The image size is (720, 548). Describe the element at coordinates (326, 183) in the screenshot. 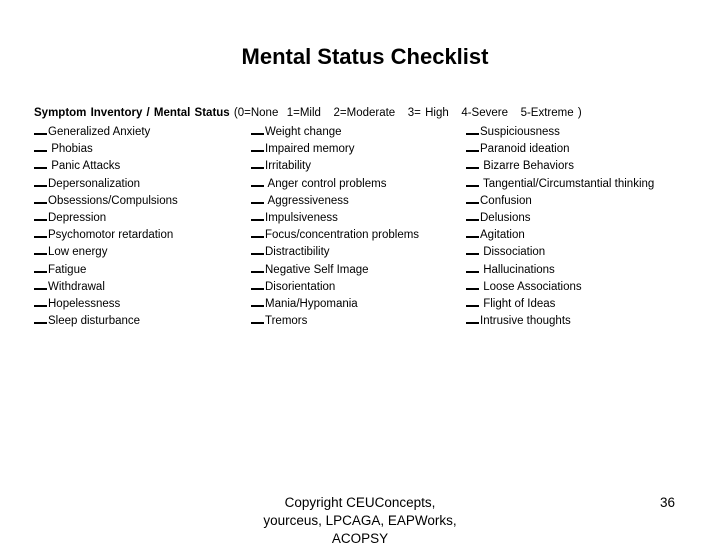

I see `symptom-label: Anger control problems` at that location.